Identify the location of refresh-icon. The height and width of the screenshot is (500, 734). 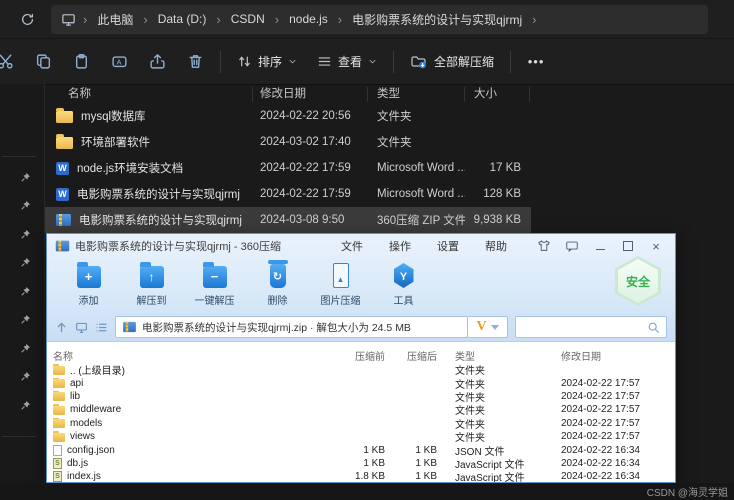
(27, 19).